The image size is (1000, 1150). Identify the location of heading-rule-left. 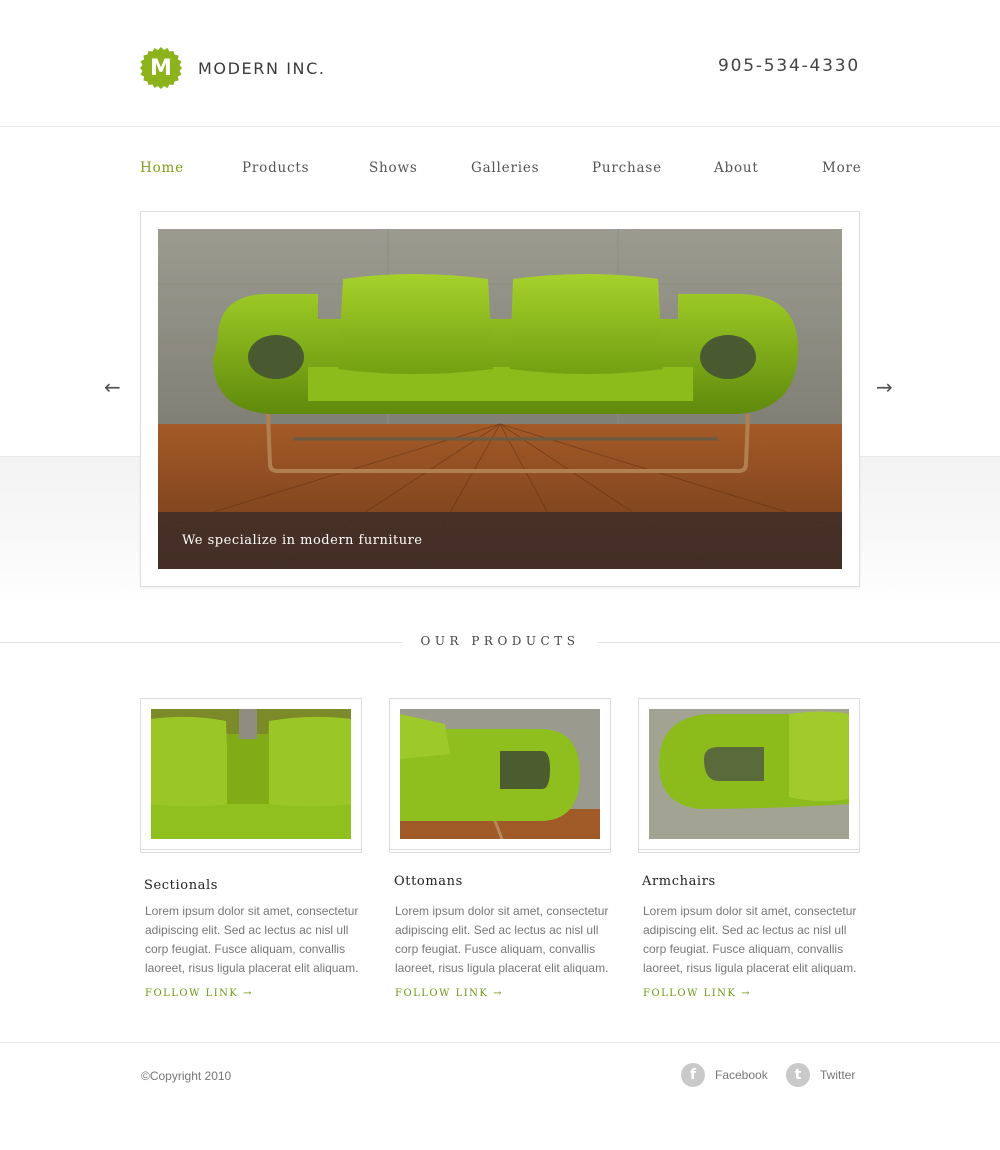
(201, 642).